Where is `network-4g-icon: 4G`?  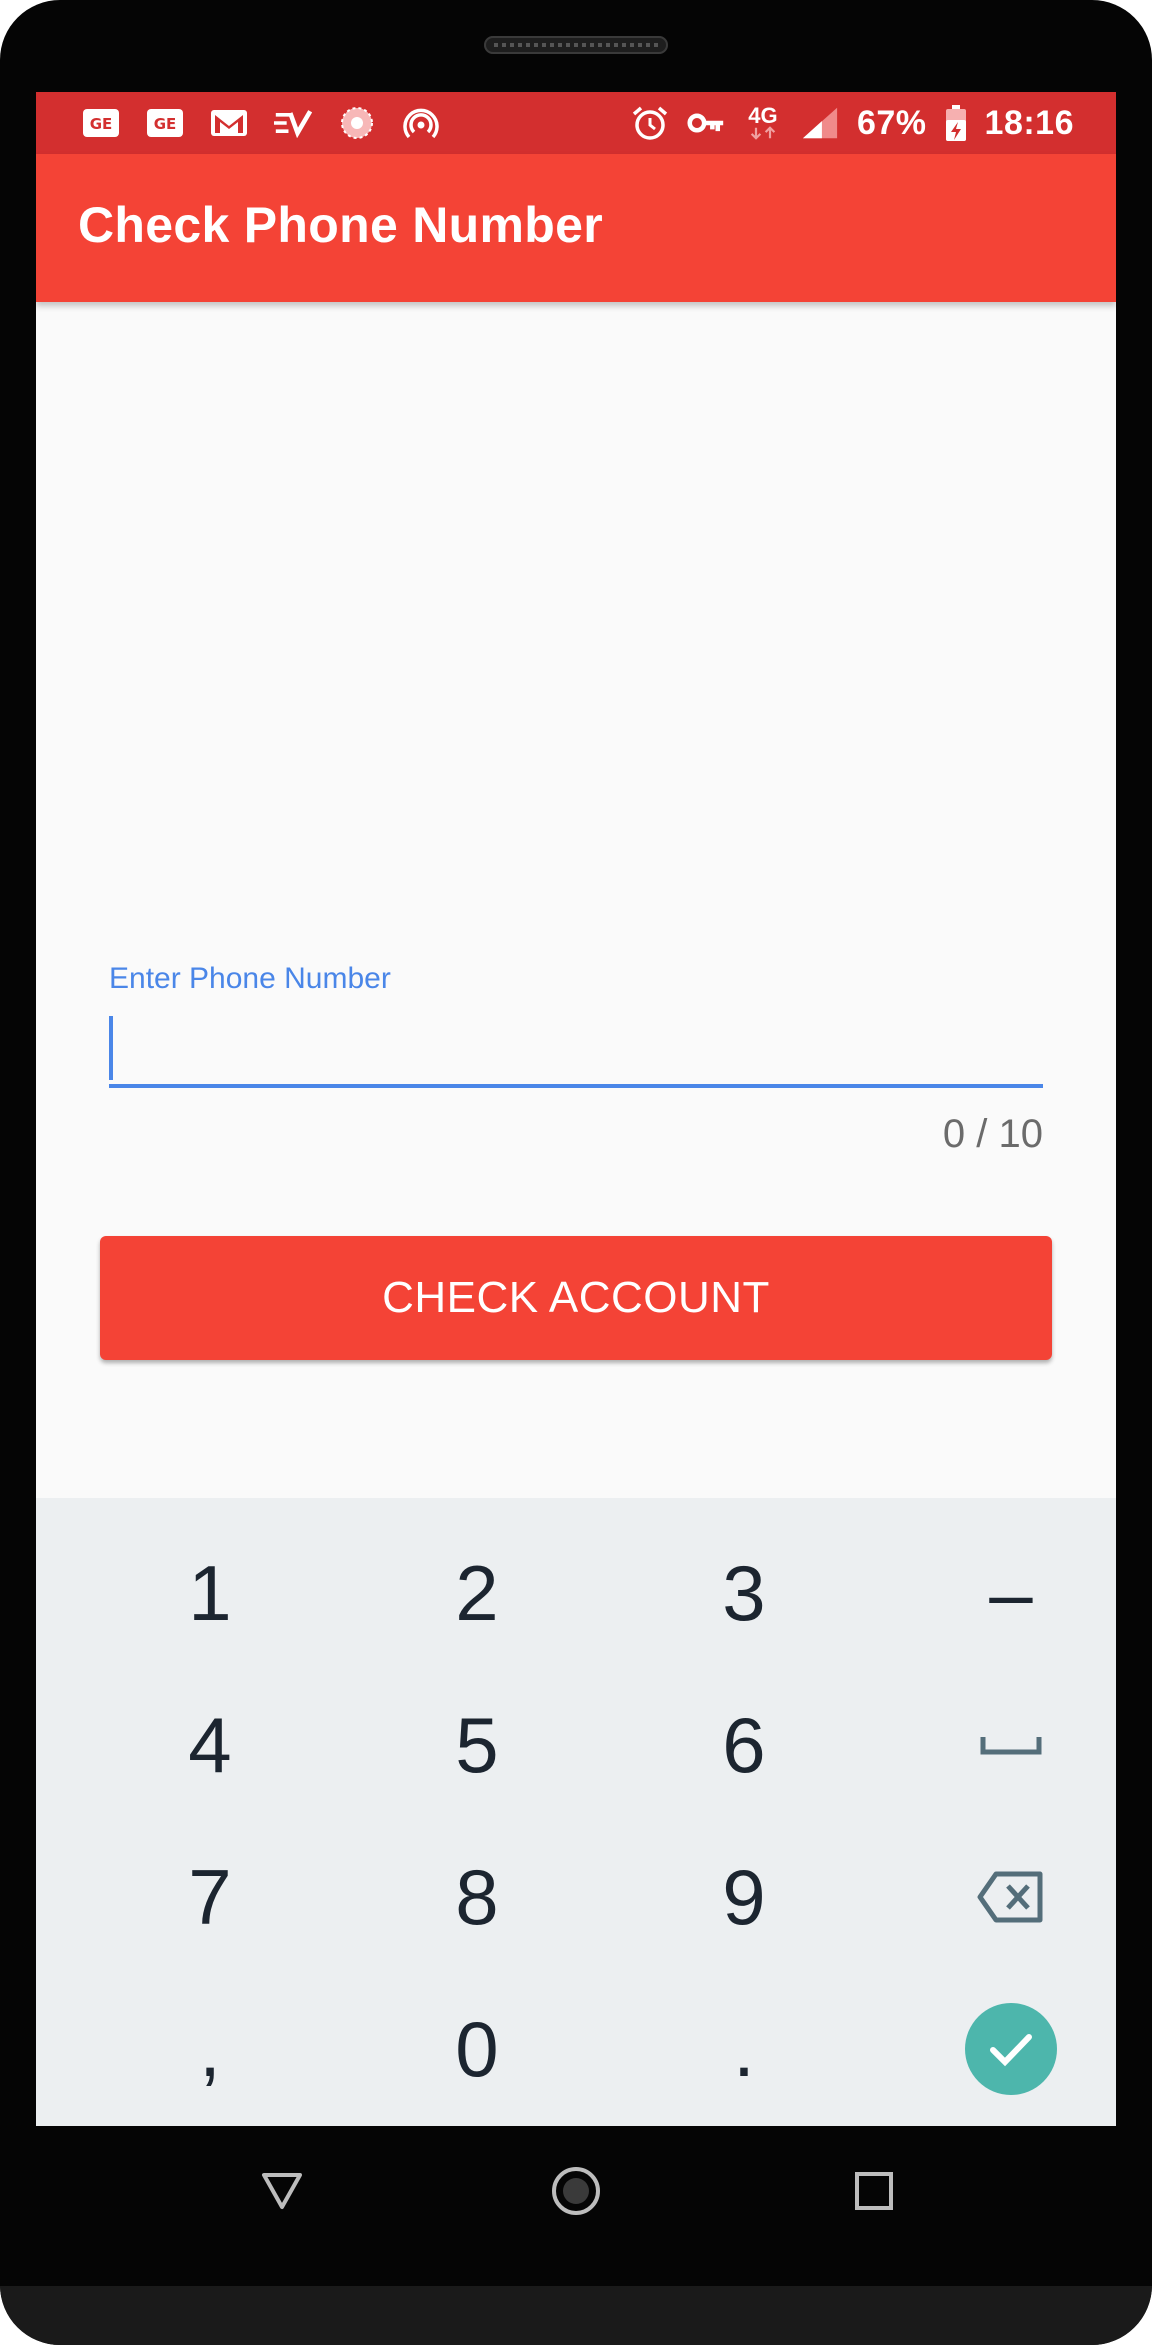
network-4g-icon: 4G is located at coordinates (763, 121).